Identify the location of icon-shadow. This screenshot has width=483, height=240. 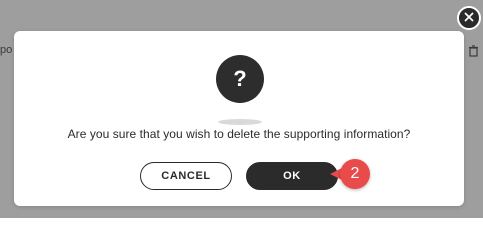
(240, 122).